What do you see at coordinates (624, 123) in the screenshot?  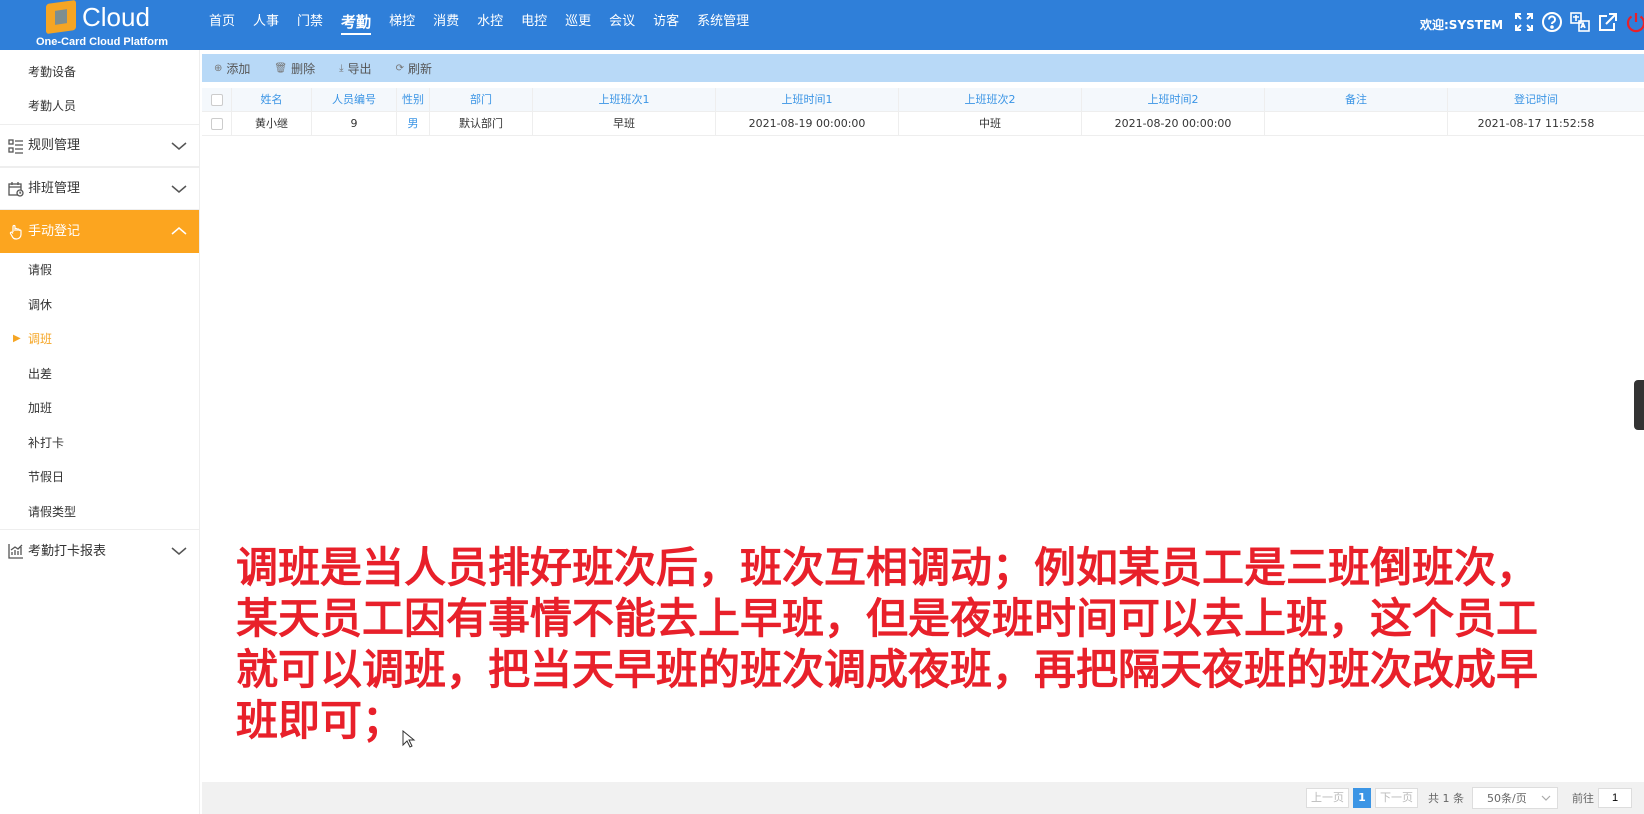 I see `cell-shift1: 早班` at bounding box center [624, 123].